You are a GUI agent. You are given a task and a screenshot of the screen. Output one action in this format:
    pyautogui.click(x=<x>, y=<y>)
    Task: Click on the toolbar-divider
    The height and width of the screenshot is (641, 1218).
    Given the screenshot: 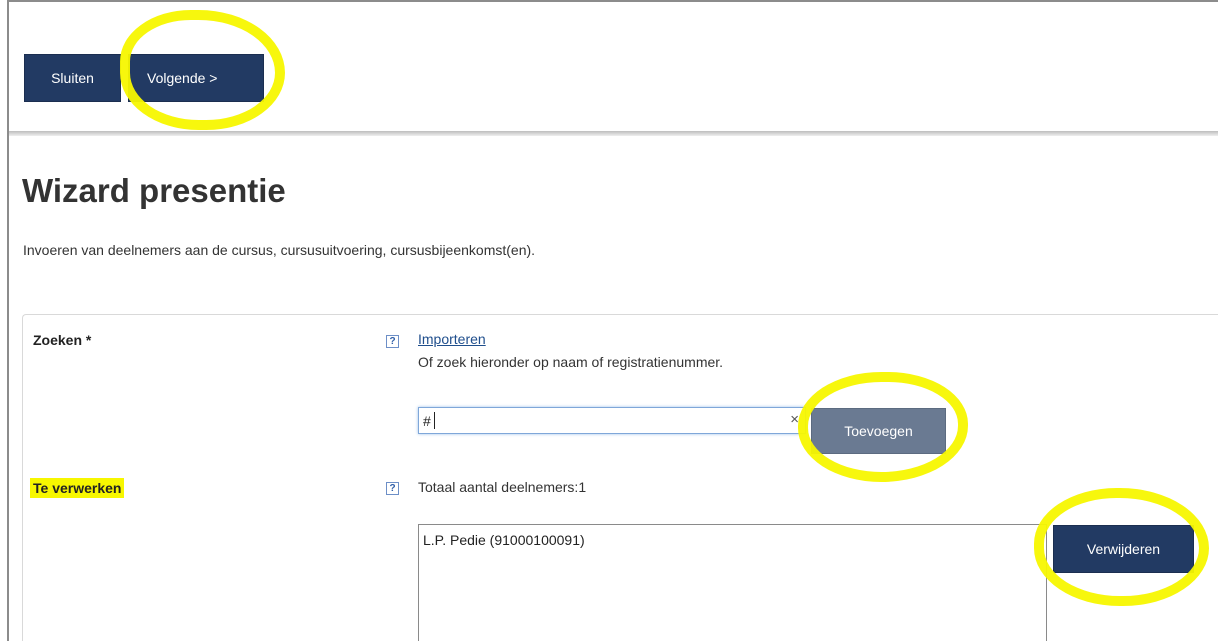 What is the action you would take?
    pyautogui.click(x=613, y=133)
    